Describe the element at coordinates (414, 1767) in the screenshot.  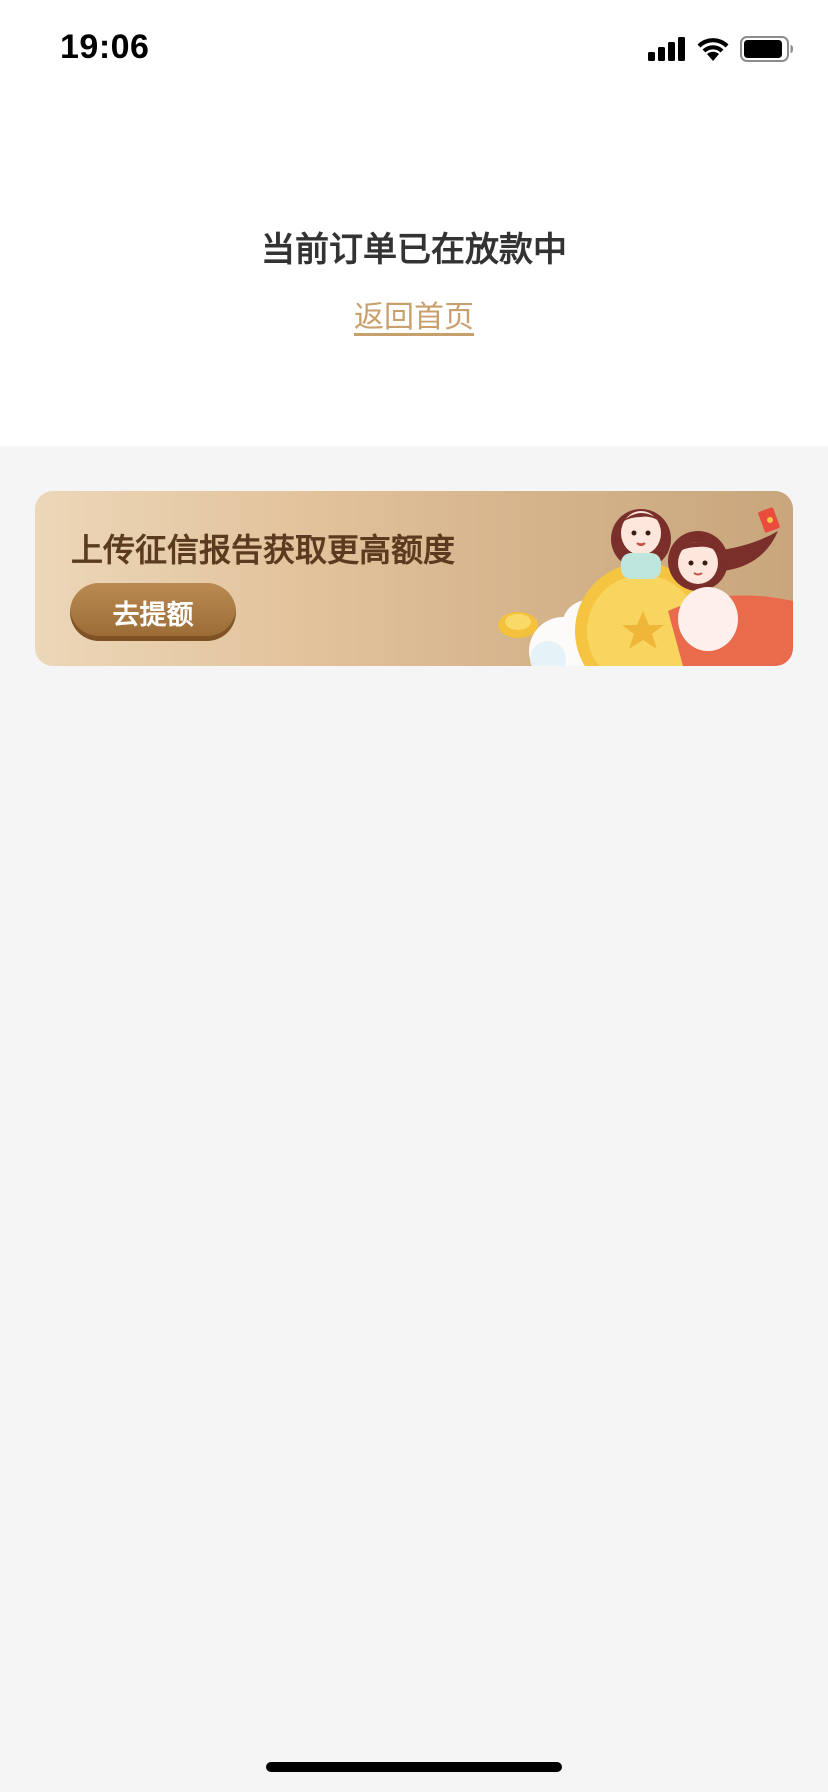
I see `home-indicator` at that location.